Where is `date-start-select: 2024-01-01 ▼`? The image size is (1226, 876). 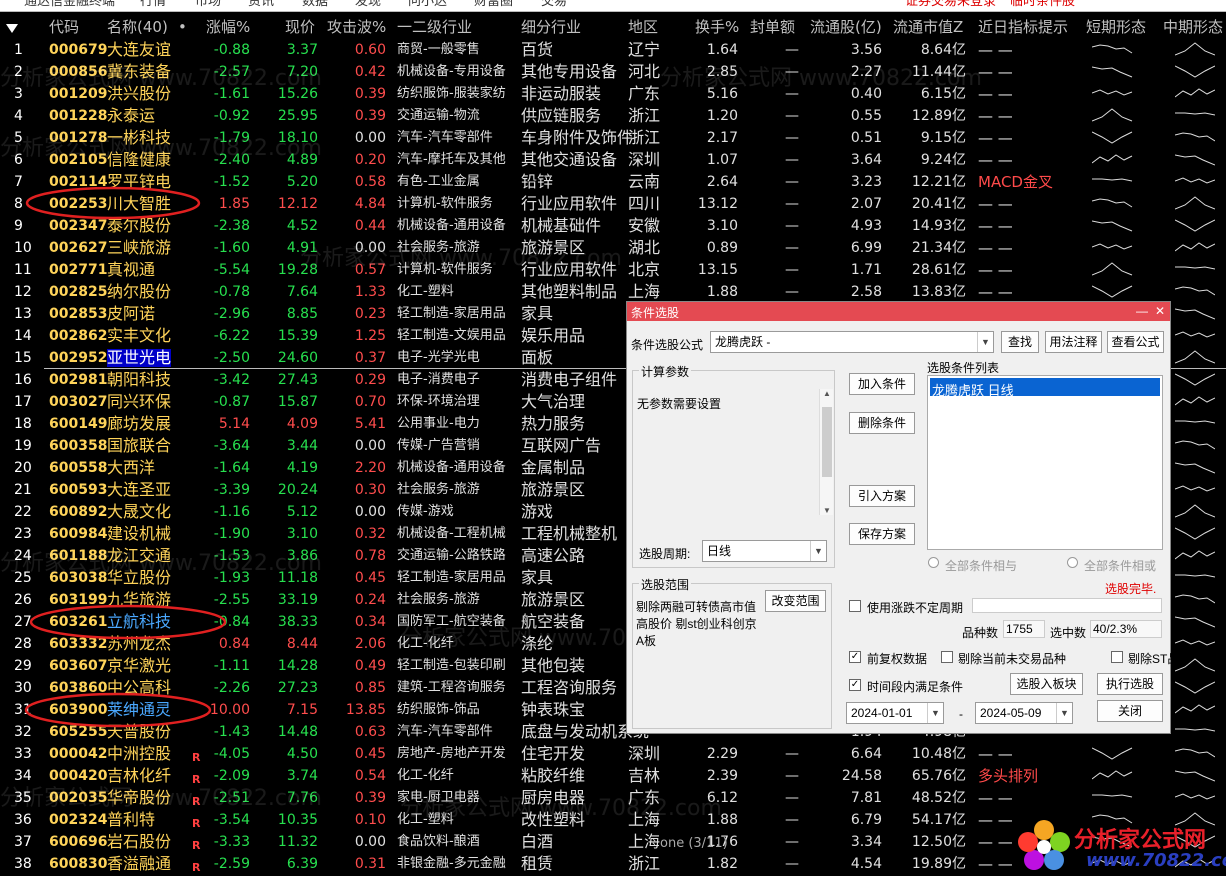 date-start-select: 2024-01-01 ▼ is located at coordinates (895, 713).